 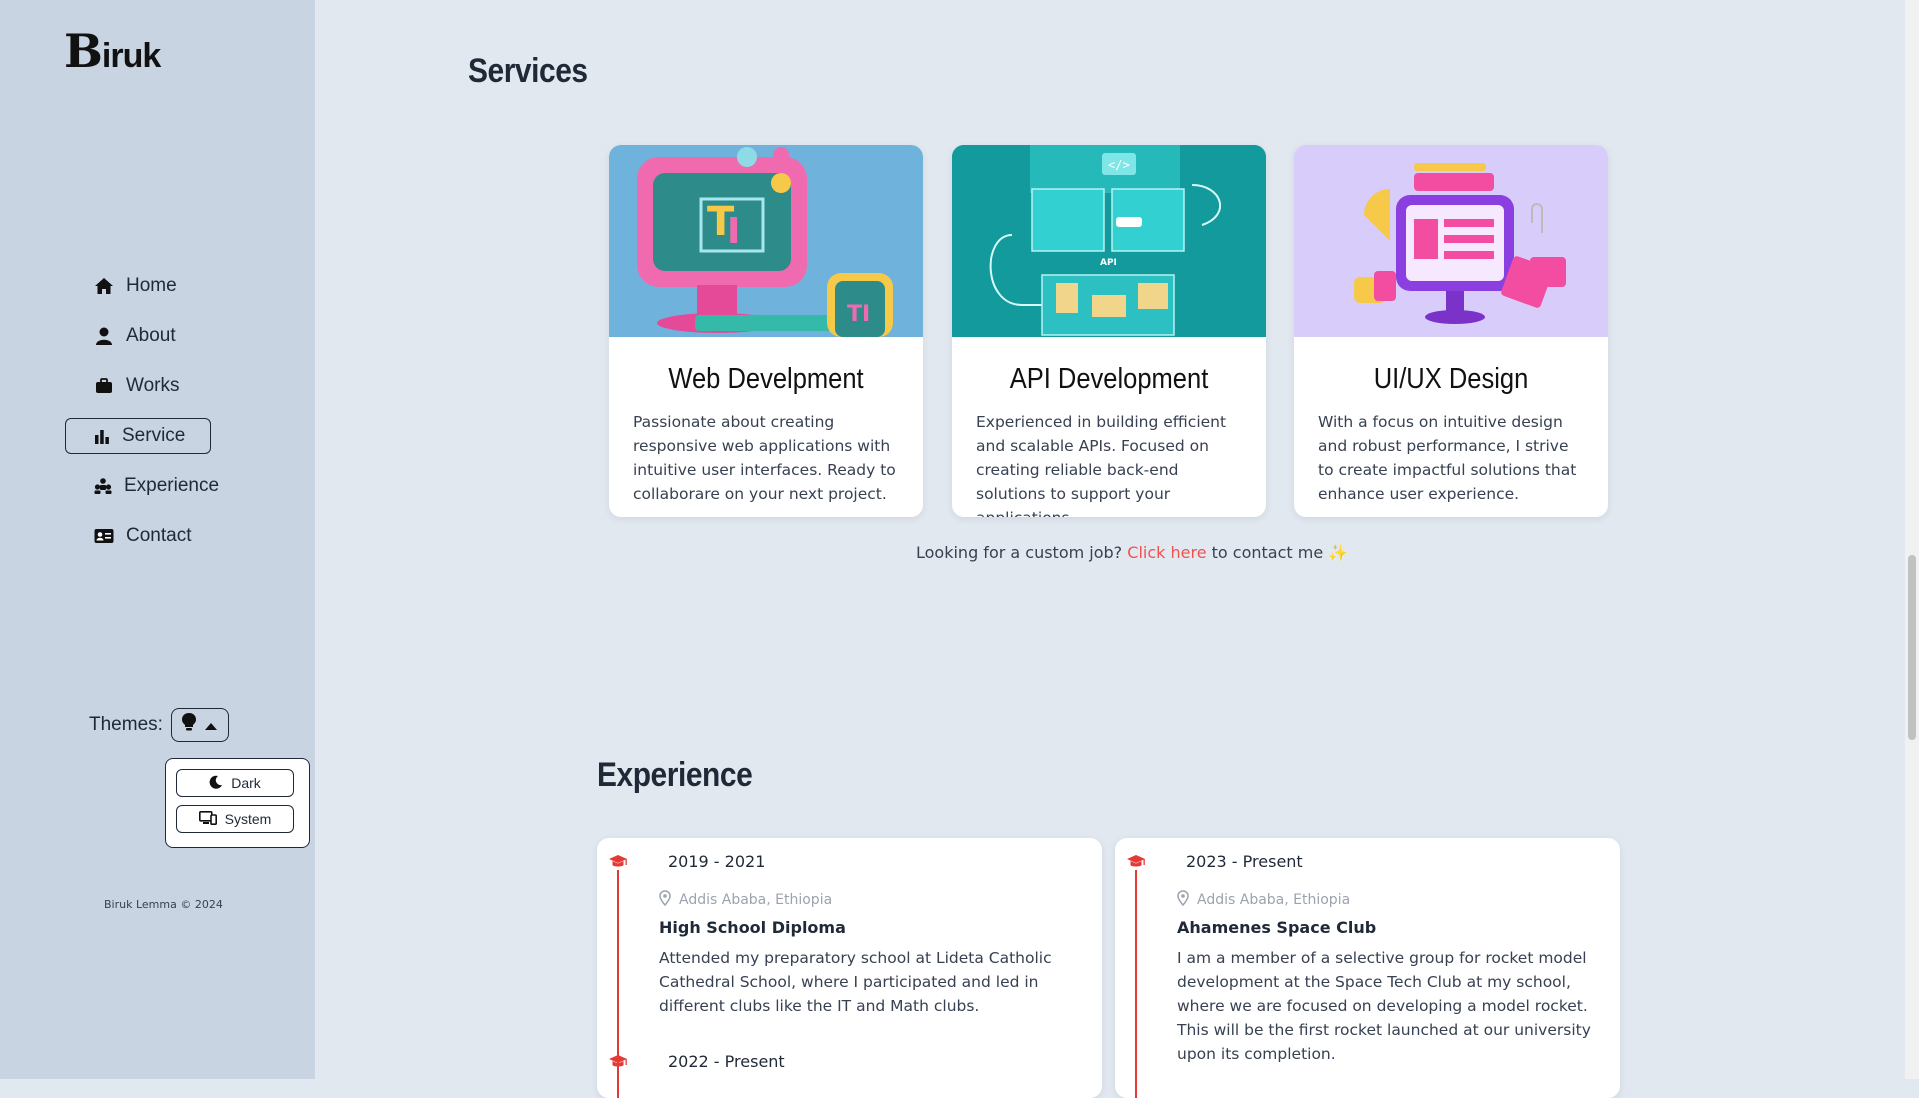 What do you see at coordinates (528, 71) in the screenshot?
I see `services-title: Services` at bounding box center [528, 71].